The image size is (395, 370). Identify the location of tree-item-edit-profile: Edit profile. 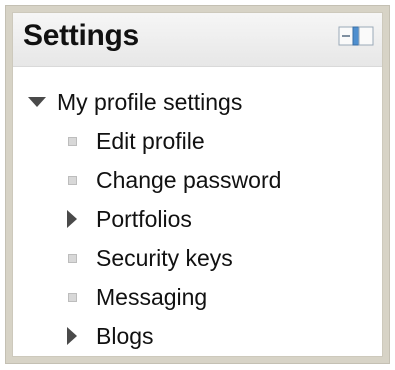
(133, 141).